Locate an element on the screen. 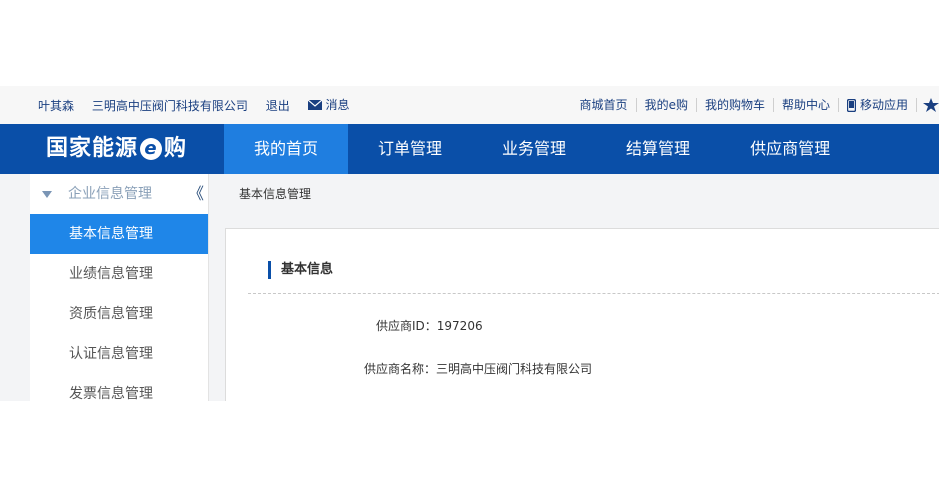 This screenshot has width=939, height=486. help-center-link: 帮助中心 is located at coordinates (806, 105).